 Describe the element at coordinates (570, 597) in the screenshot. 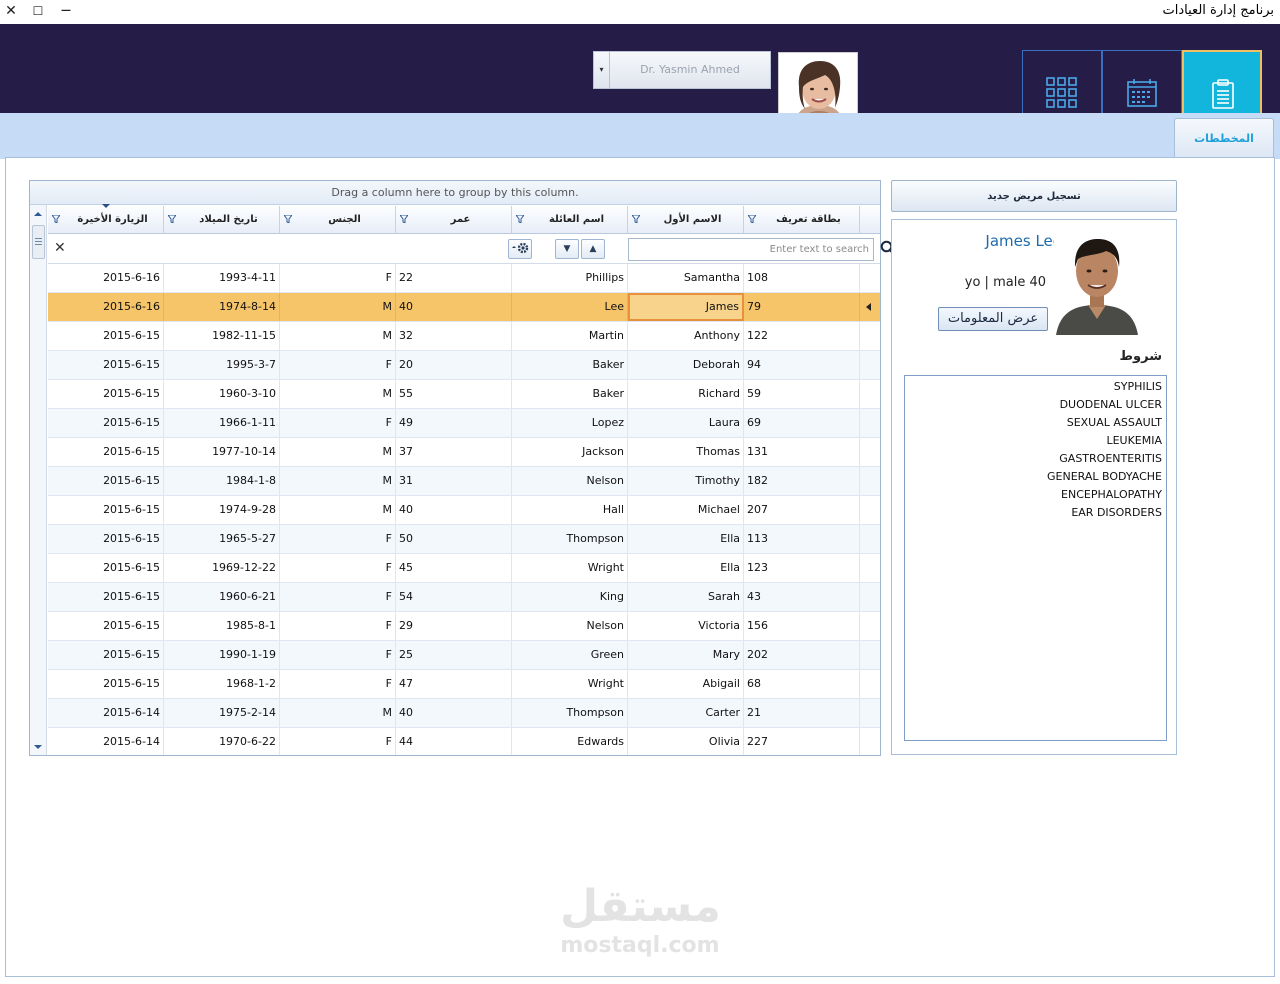

I see `cell-last-name: King` at that location.